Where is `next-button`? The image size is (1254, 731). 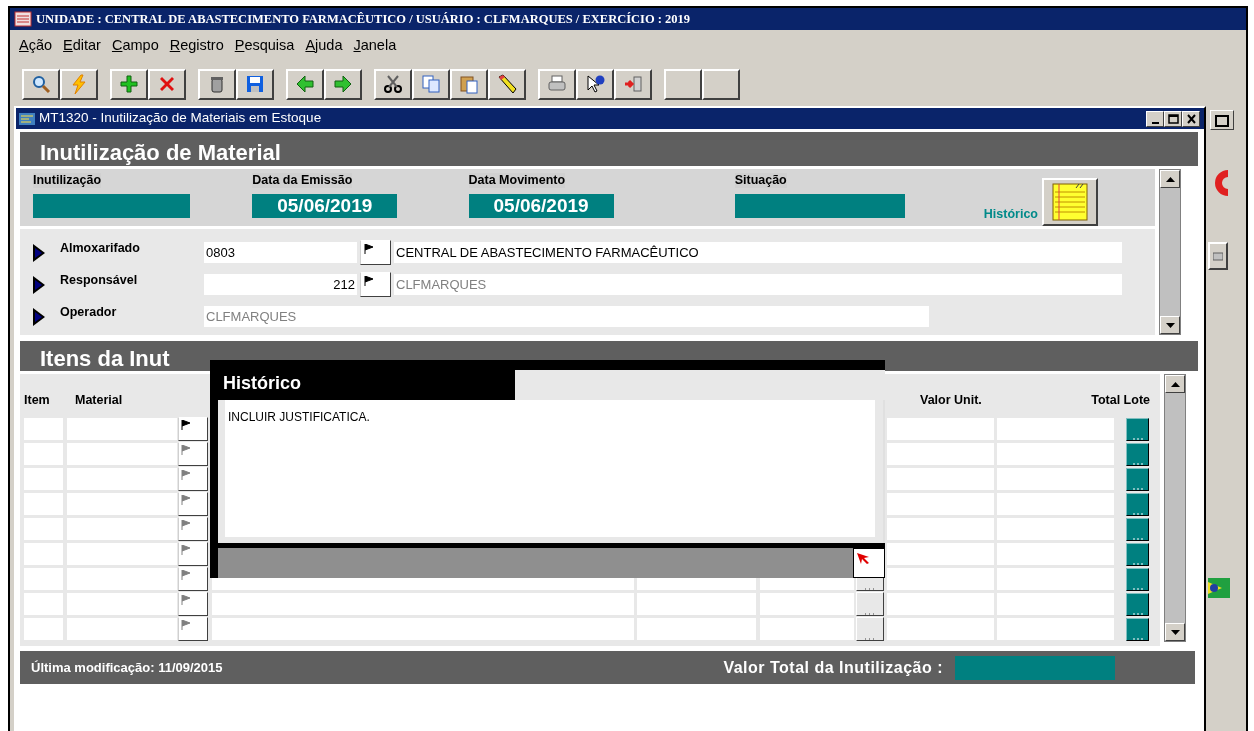
next-button is located at coordinates (343, 84).